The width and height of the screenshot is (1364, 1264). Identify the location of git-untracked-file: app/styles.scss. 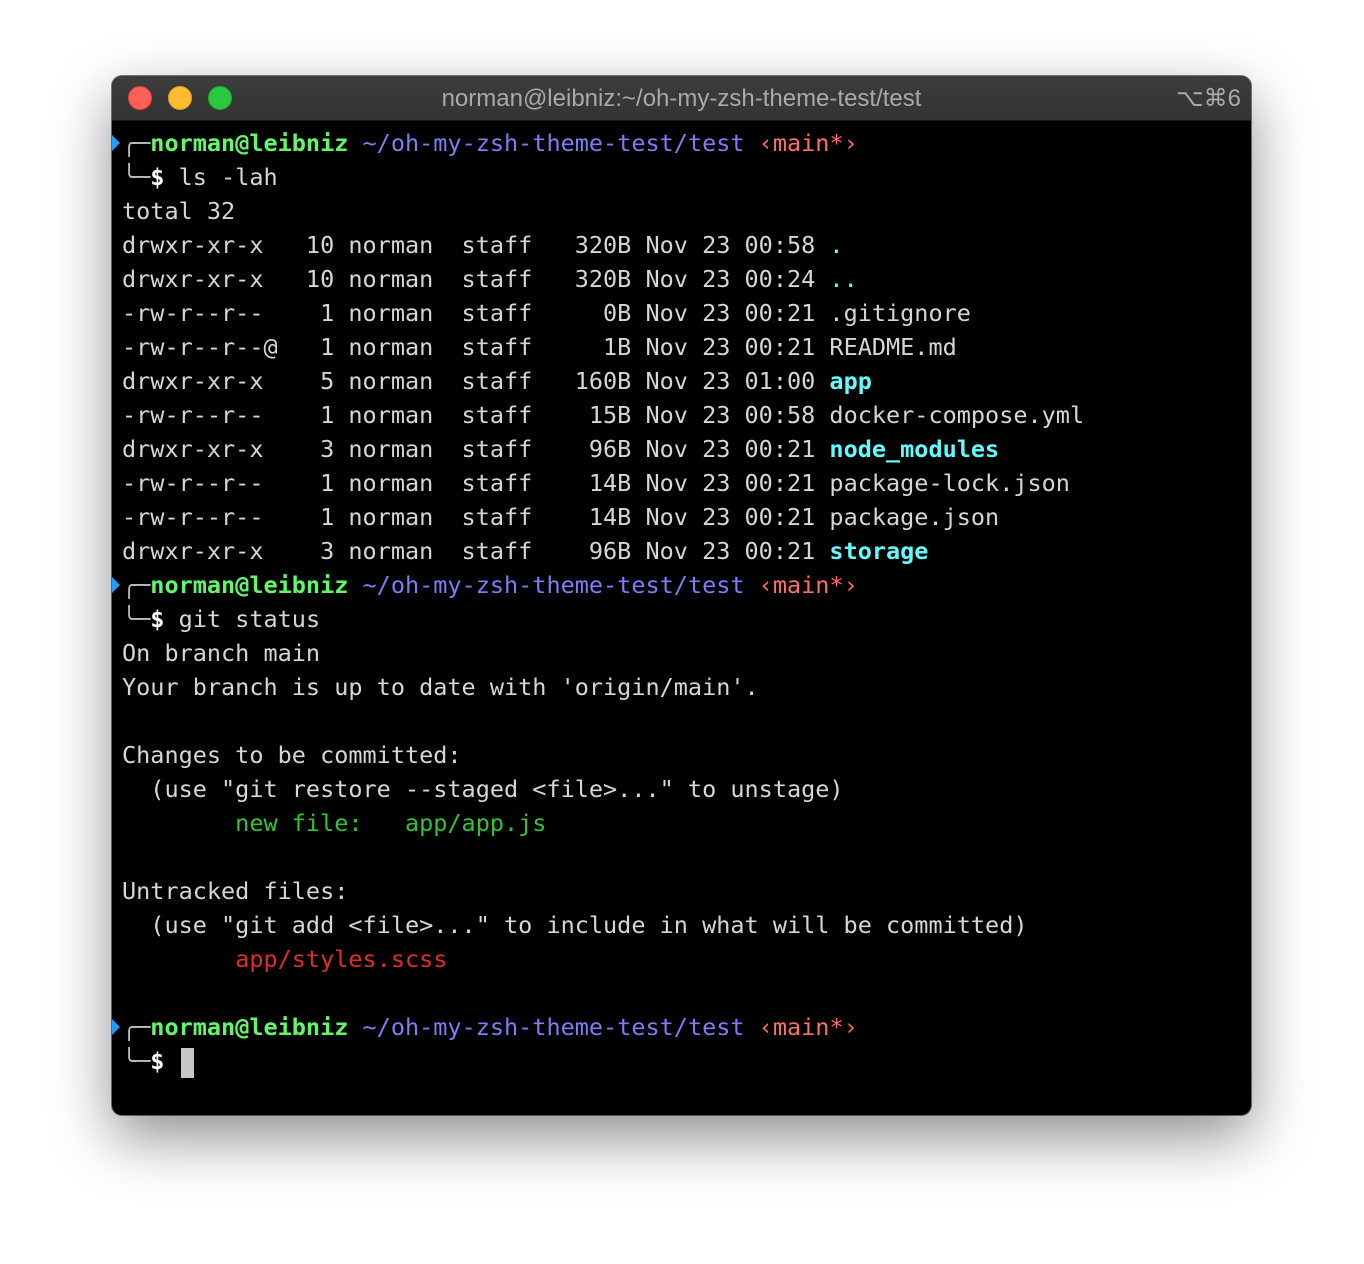
(341, 959).